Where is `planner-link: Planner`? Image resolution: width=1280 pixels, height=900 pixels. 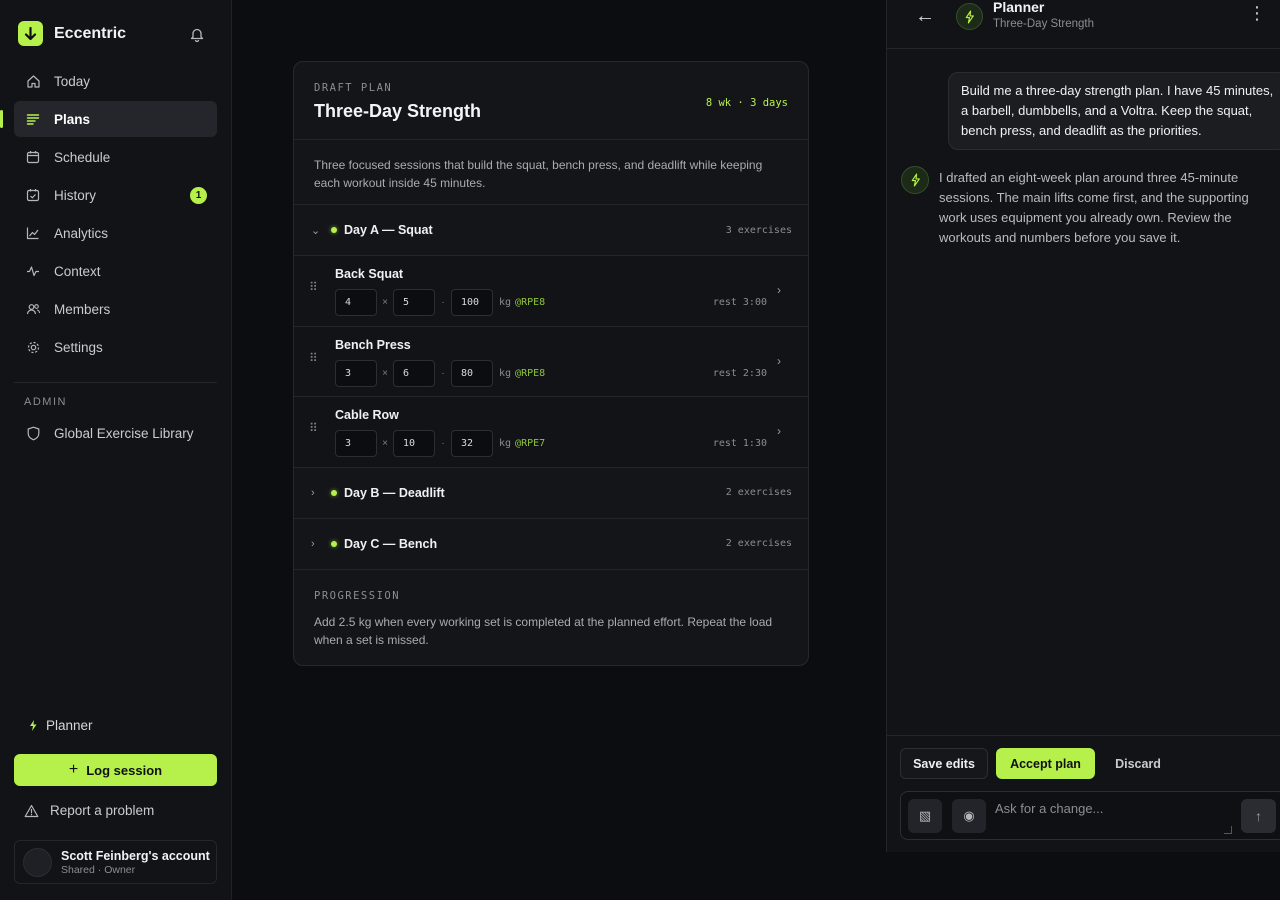 planner-link: Planner is located at coordinates (60, 725).